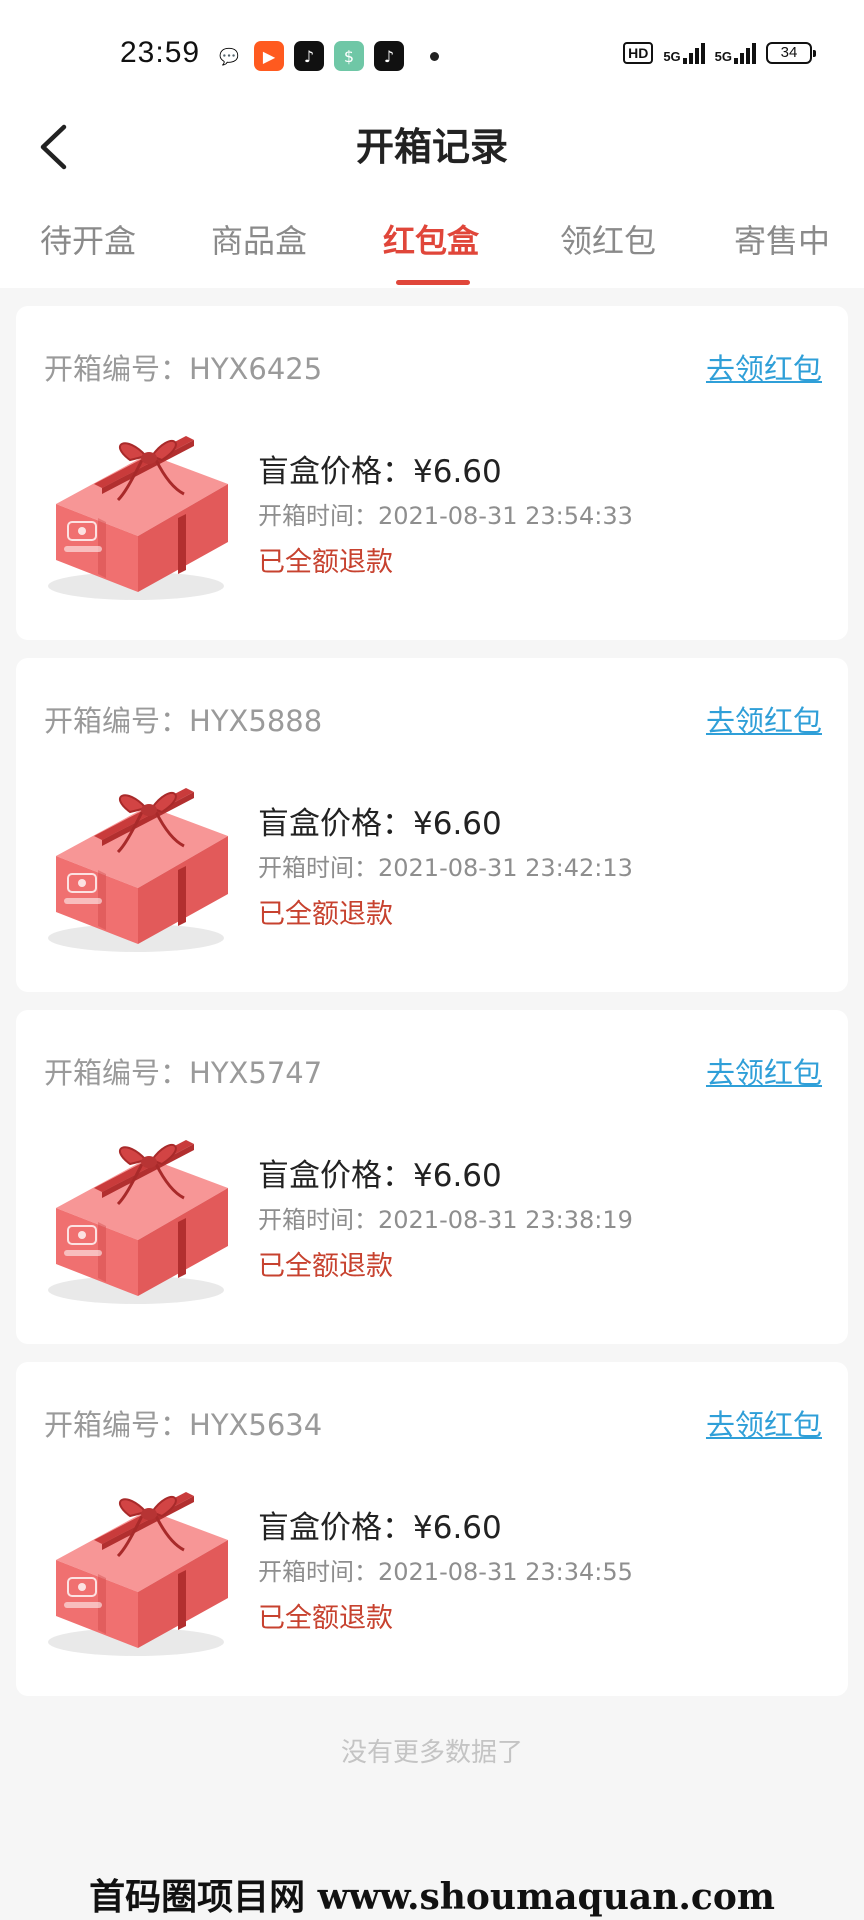  I want to click on status-time: 23:59, so click(160, 52).